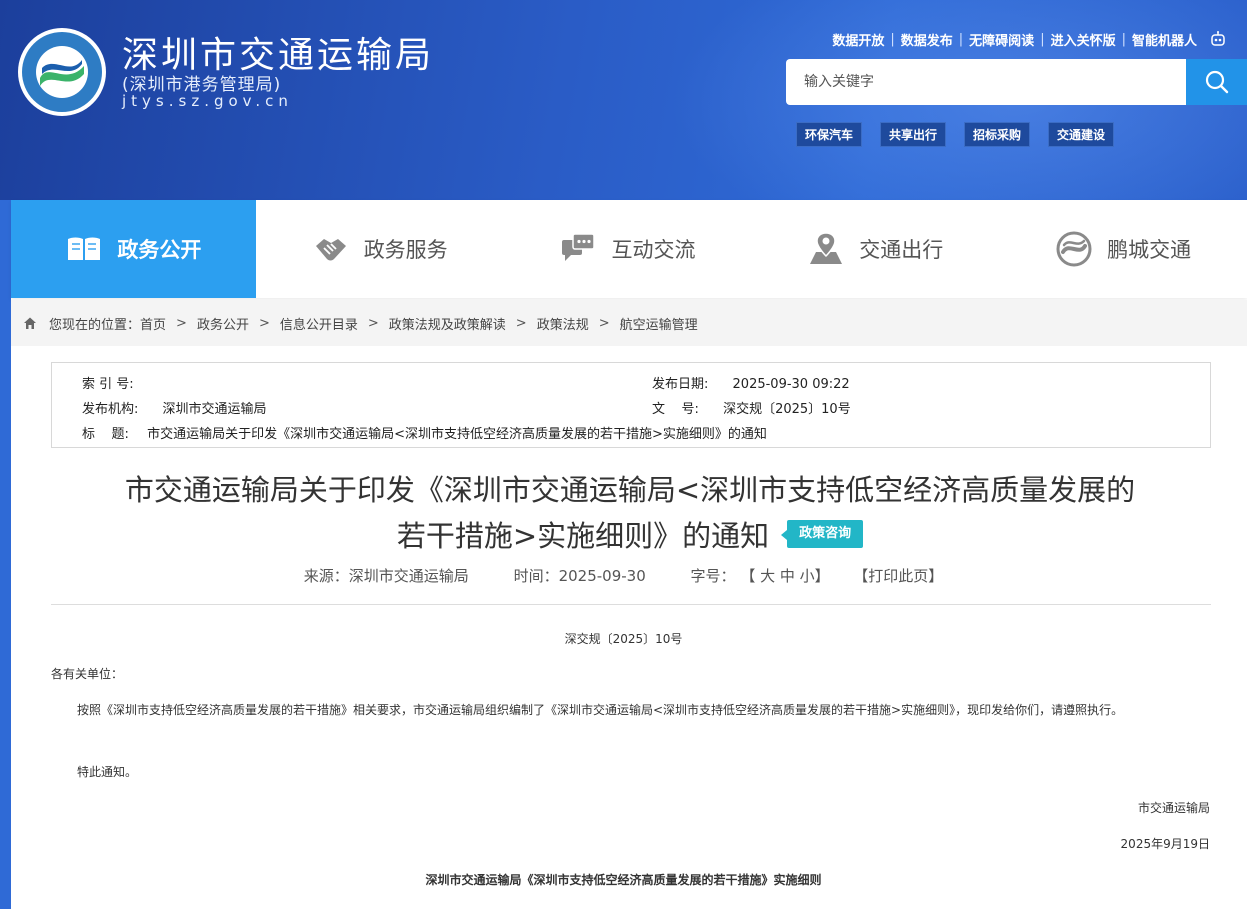 The width and height of the screenshot is (1247, 909). What do you see at coordinates (1165, 844) in the screenshot?
I see `sign-date: 2025年9月19日` at bounding box center [1165, 844].